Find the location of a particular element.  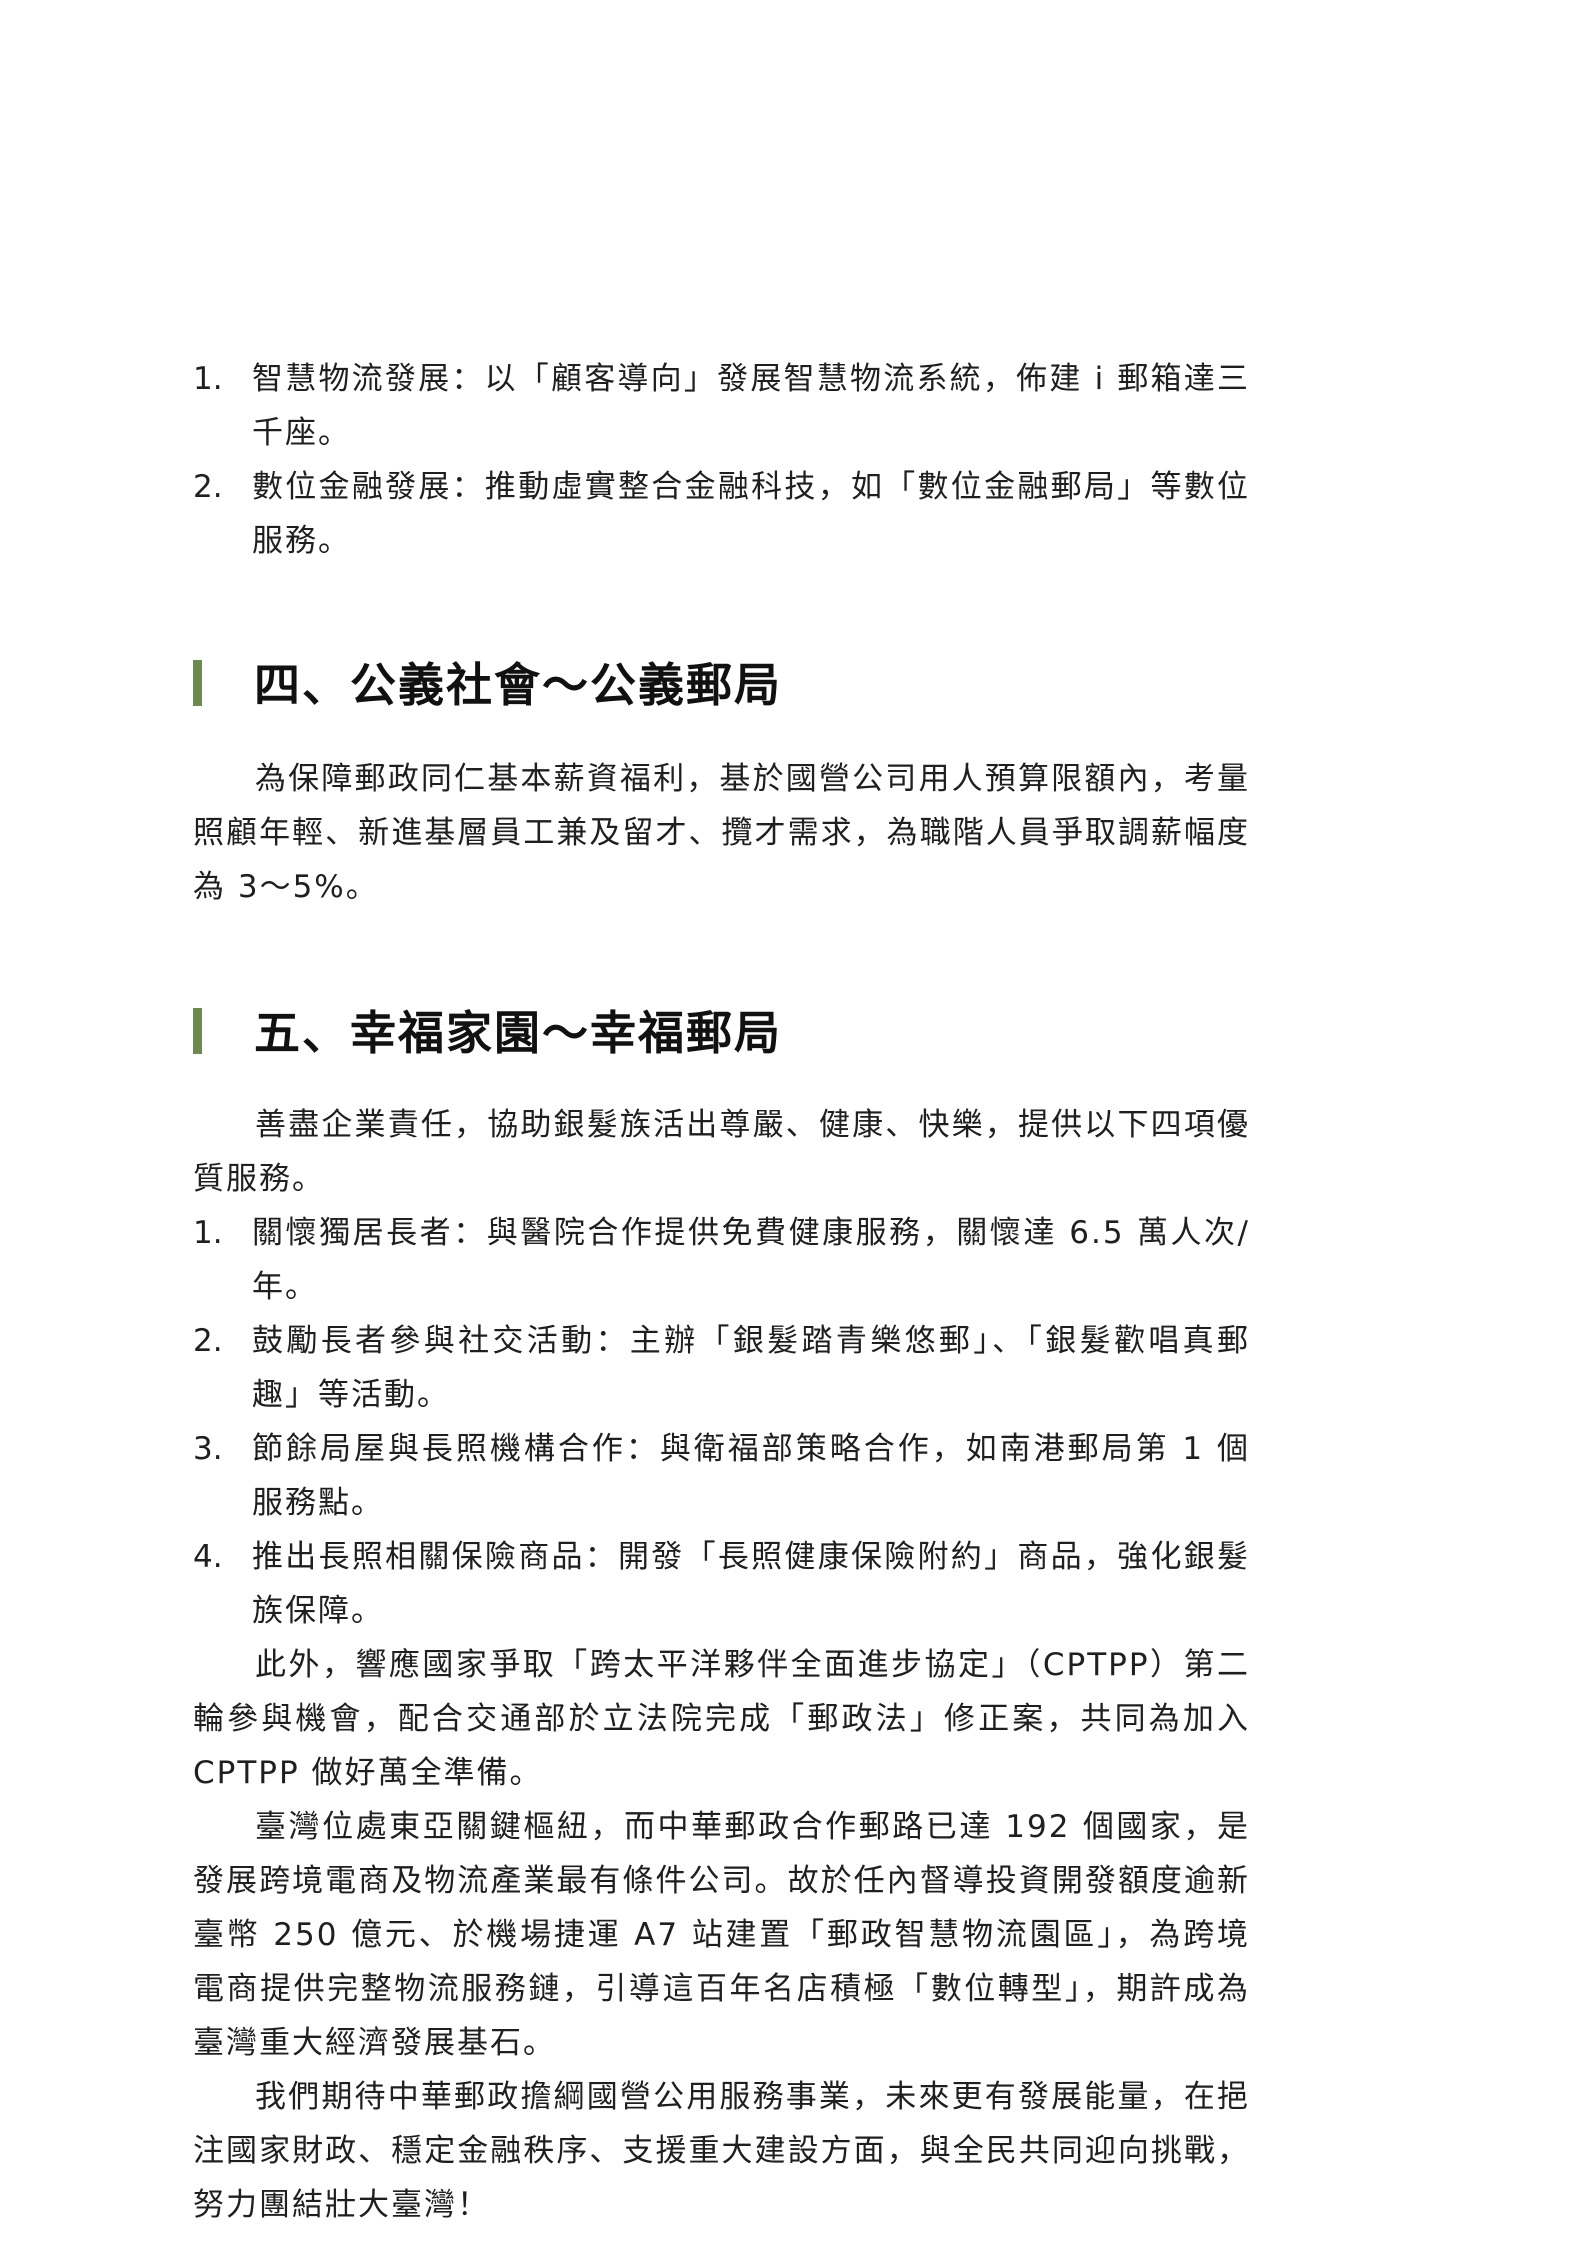

list-text: 數位金融發展：推動虛實整合金融科技，如「數位金融郵局」等數位服務。 is located at coordinates (751, 514).